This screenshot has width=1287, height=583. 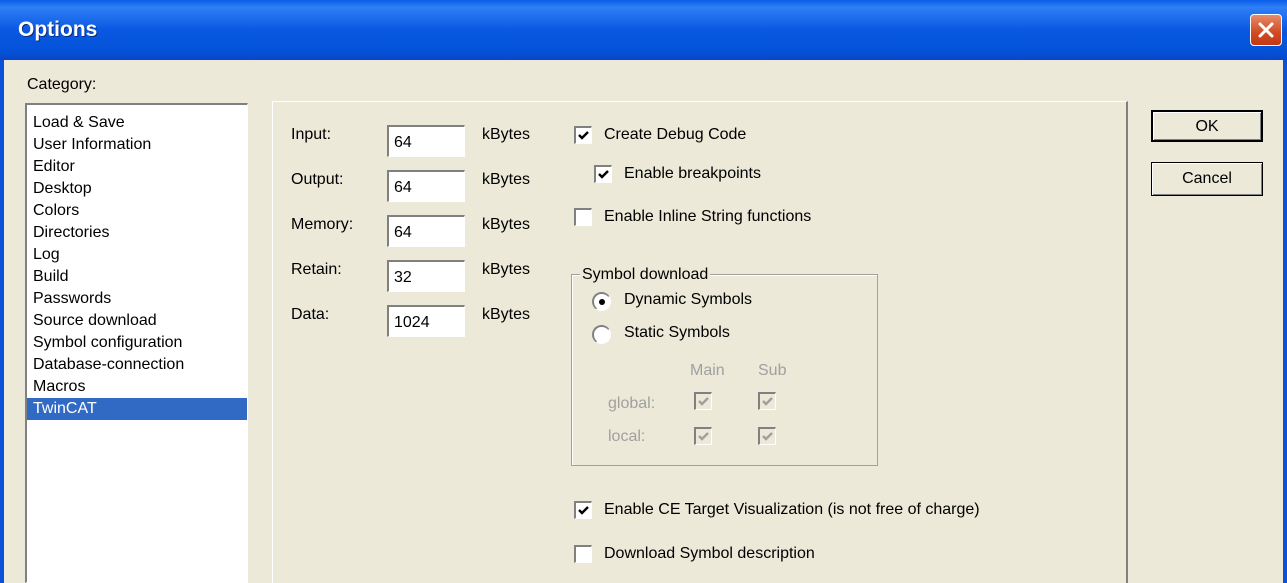 I want to click on data-unit: kBytes, so click(x=506, y=314).